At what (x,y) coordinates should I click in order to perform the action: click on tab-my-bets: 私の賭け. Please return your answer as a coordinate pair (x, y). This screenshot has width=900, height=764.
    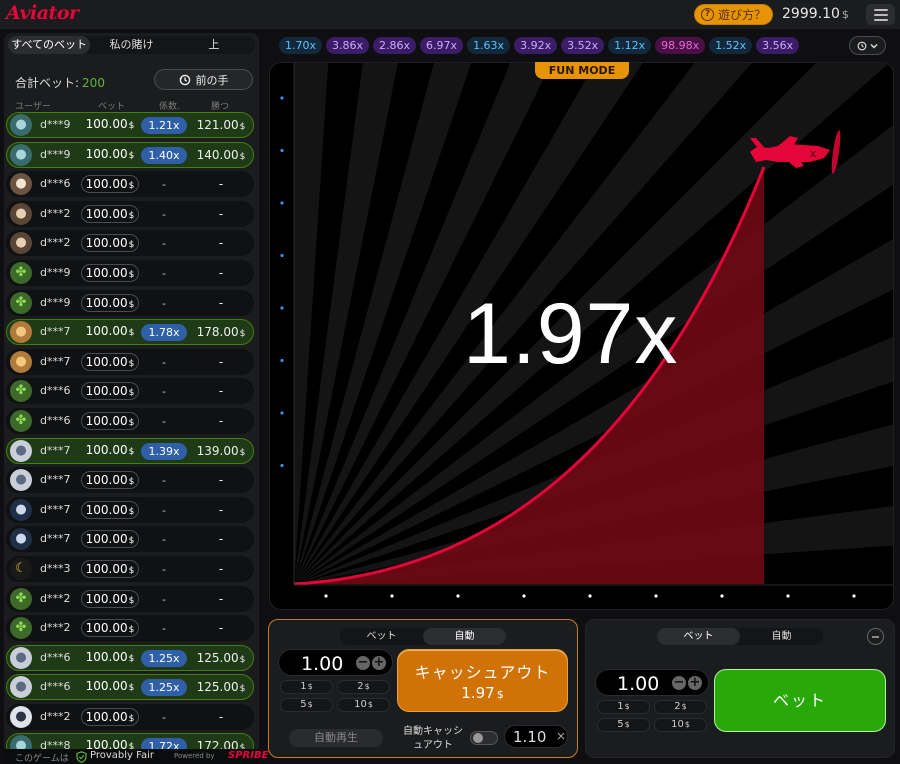
    Looking at the image, I should click on (131, 45).